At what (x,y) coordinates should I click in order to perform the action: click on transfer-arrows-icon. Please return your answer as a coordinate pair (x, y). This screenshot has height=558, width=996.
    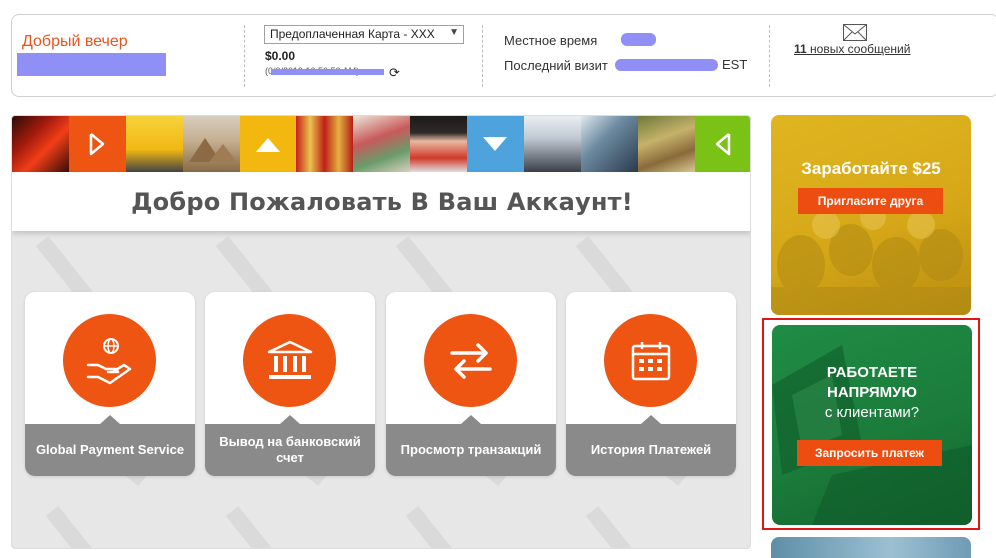
    Looking at the image, I should click on (470, 360).